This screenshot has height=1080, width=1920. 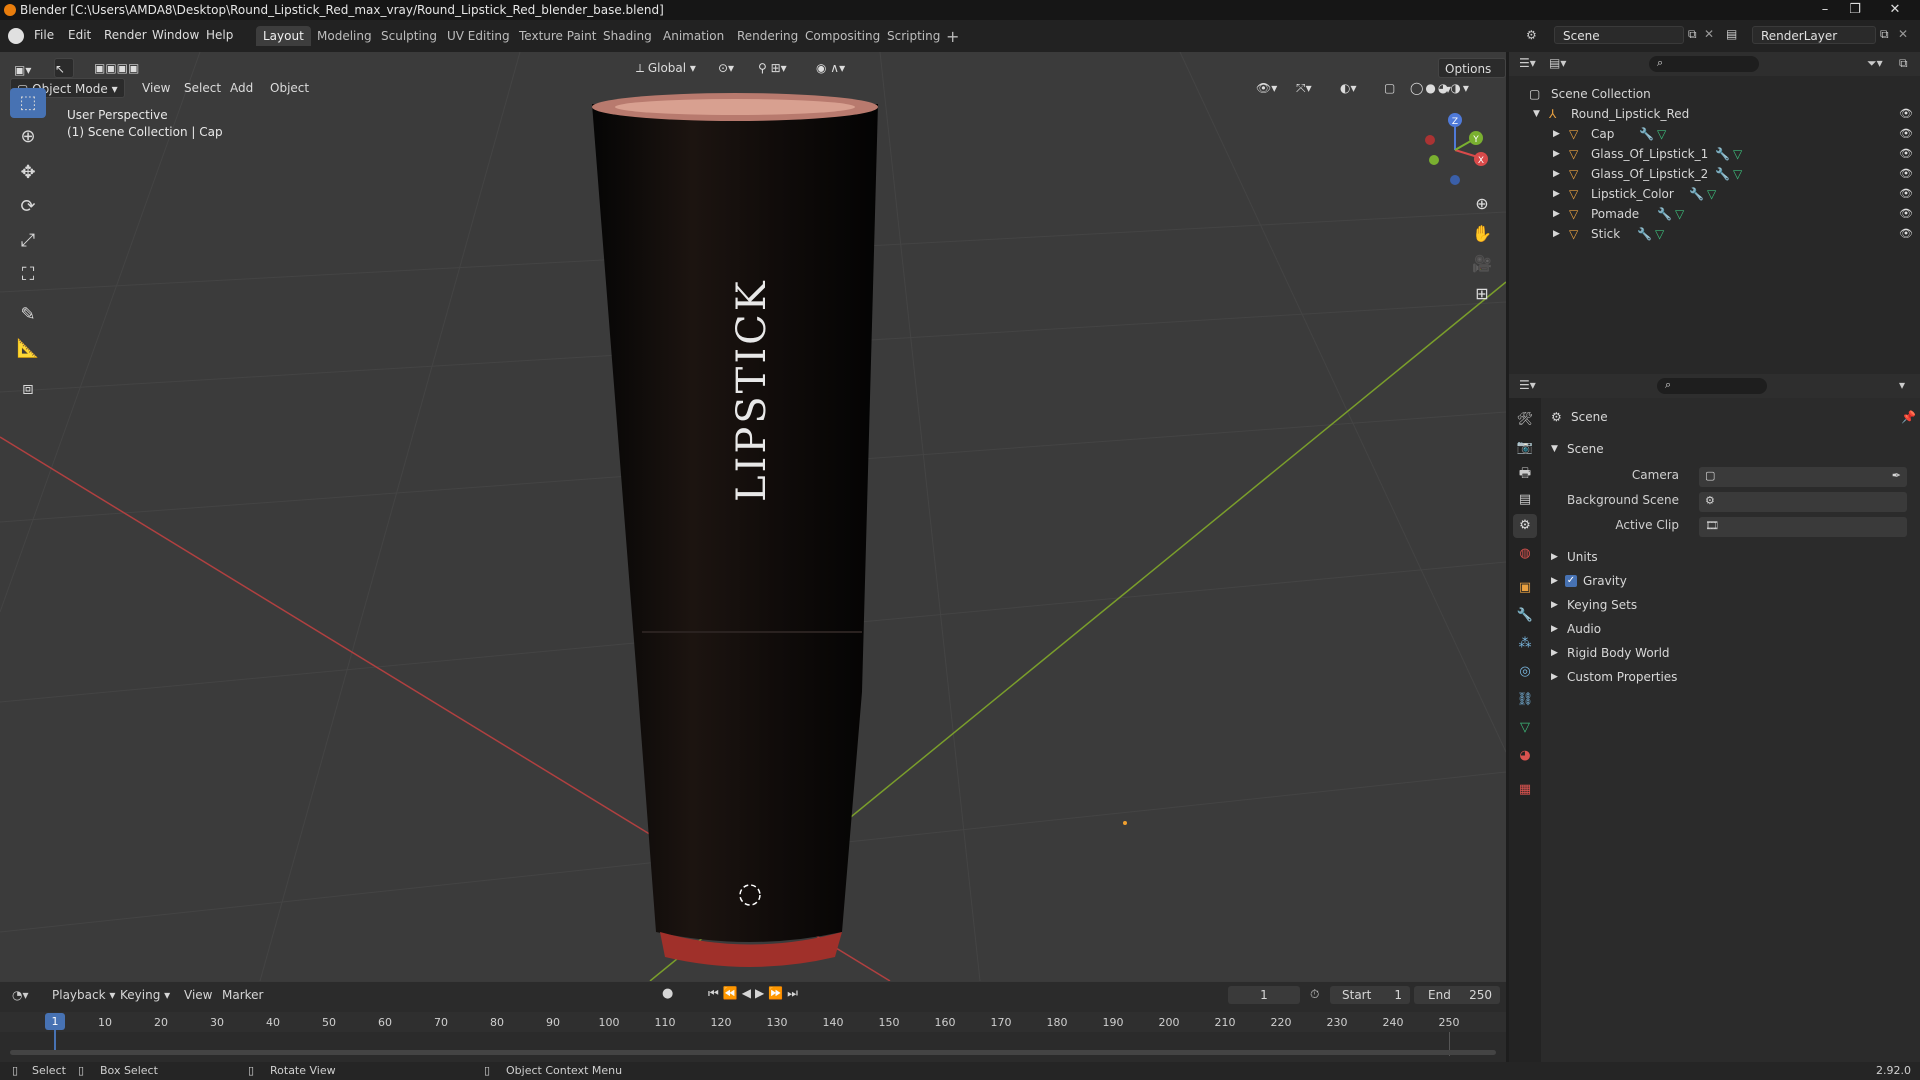 I want to click on outliner-row-object: ▶ ▽ Pomade 🔧 ▽ 👁, so click(x=1714, y=214).